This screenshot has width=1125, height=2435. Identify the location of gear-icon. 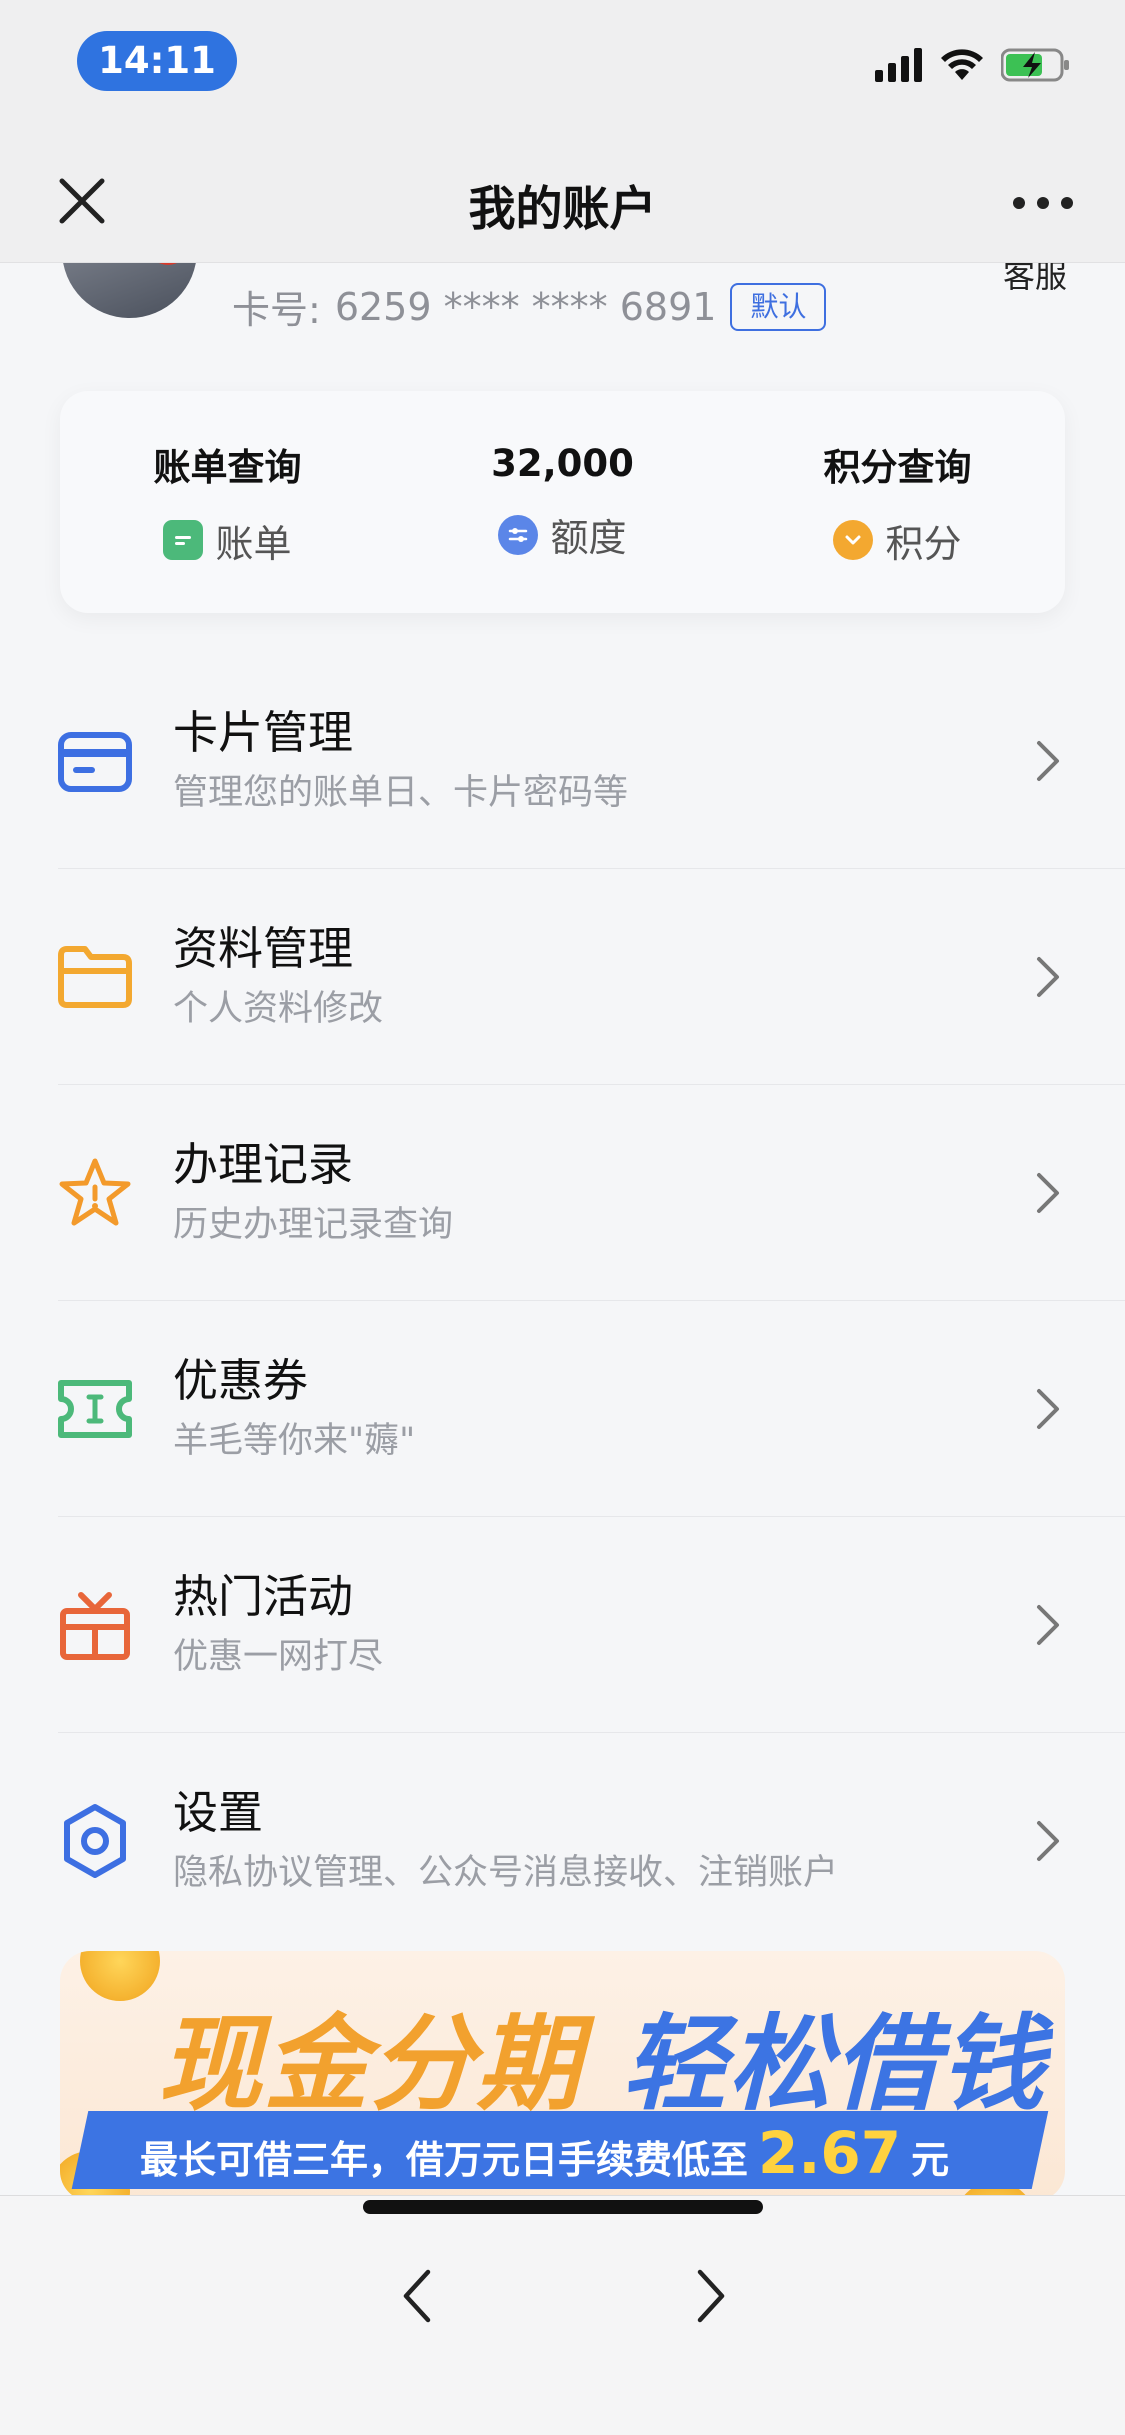
(95, 1841).